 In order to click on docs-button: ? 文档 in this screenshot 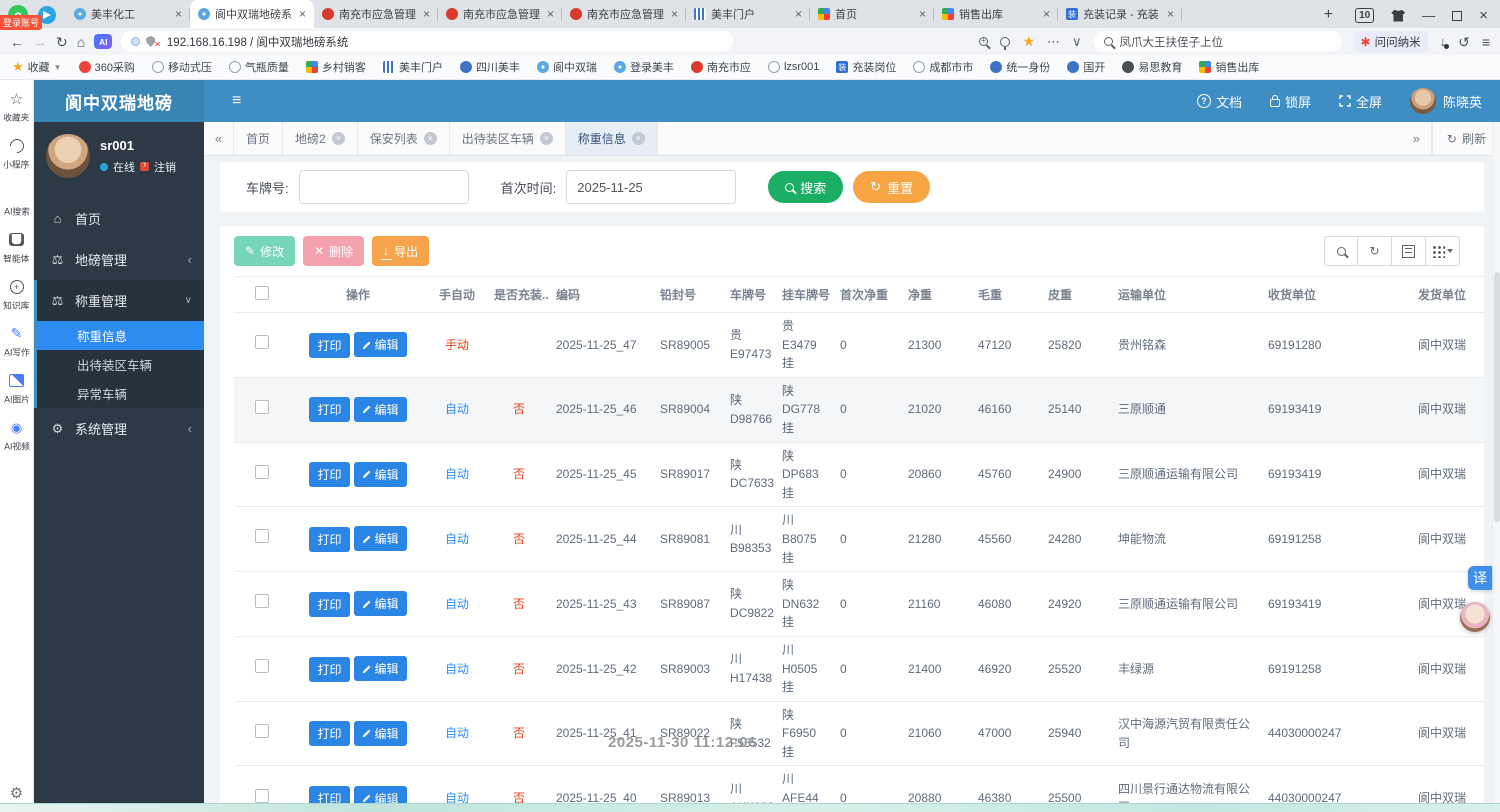, I will do `click(1219, 101)`.